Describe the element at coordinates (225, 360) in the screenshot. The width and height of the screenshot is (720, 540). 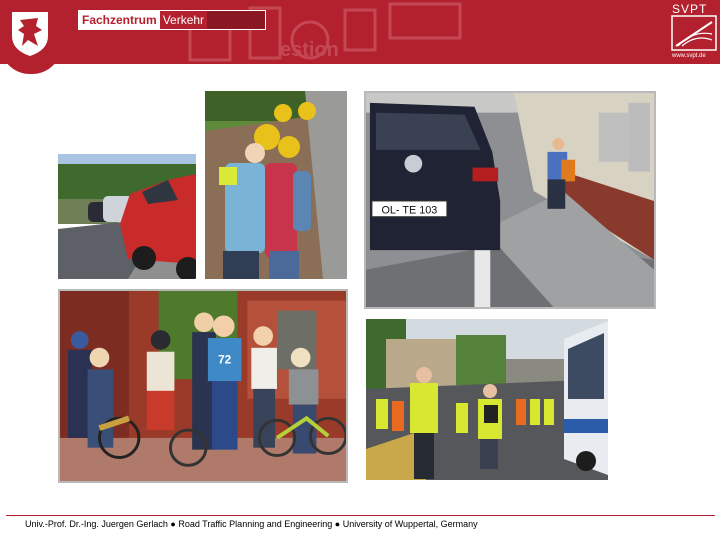
I see `jersey-number: 72` at that location.